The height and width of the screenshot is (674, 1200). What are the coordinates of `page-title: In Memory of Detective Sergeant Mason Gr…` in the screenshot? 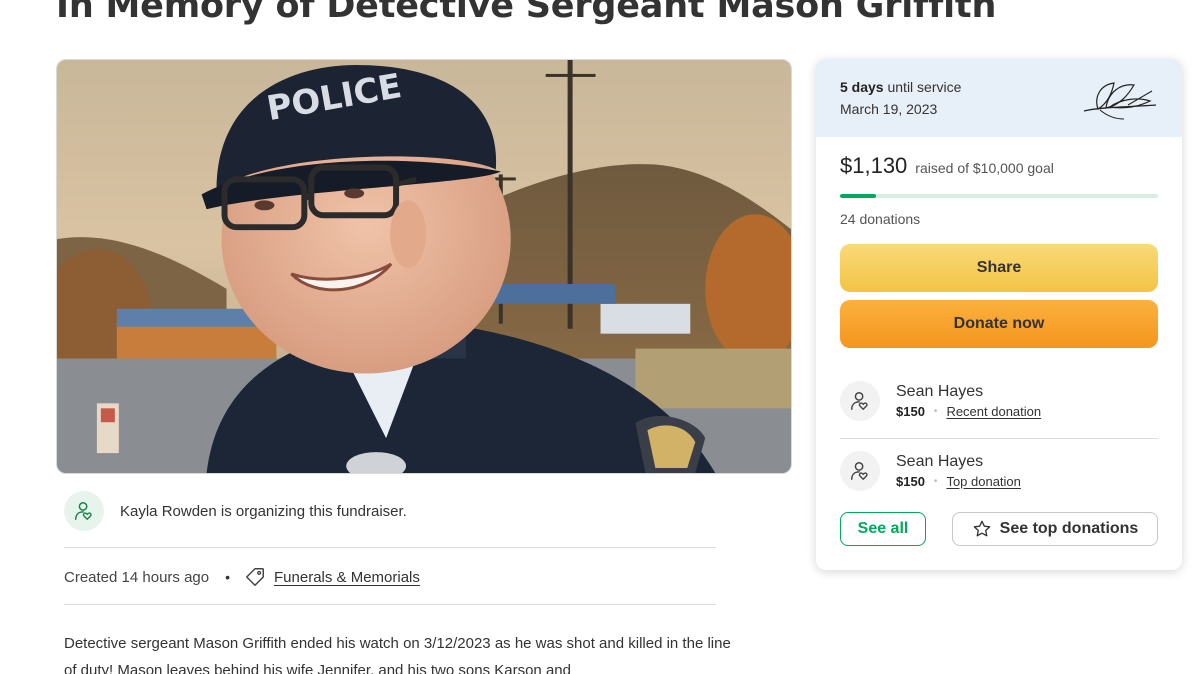 It's located at (526, 13).